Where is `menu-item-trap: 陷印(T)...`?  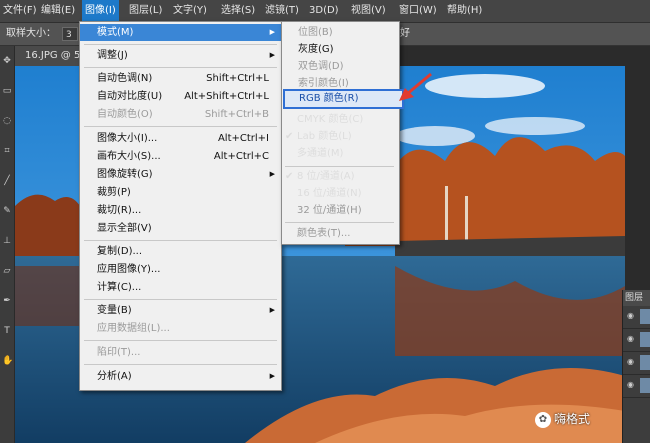
menu-item-trap: 陷印(T)... is located at coordinates (180, 352).